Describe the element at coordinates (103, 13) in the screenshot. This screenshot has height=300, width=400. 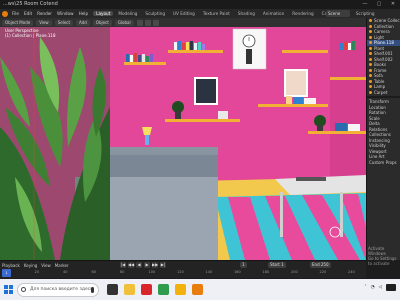
I see `tab-layout: Layout` at that location.